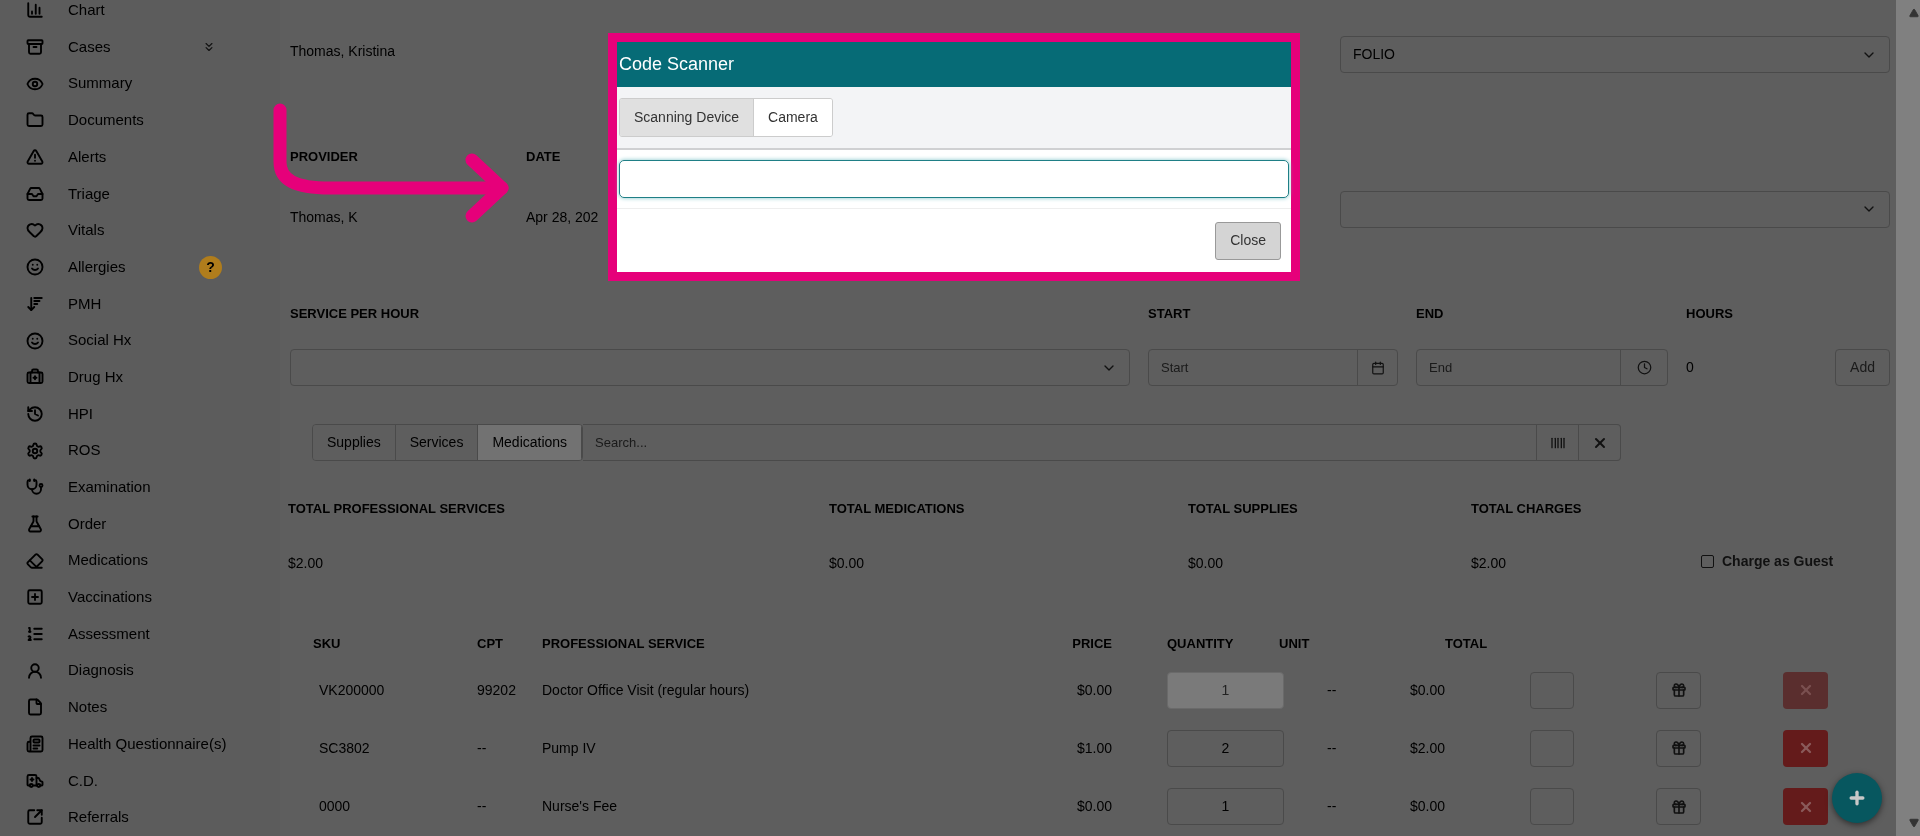 Image resolution: width=1920 pixels, height=836 pixels. What do you see at coordinates (35, 47) in the screenshot?
I see `archive-box-icon` at bounding box center [35, 47].